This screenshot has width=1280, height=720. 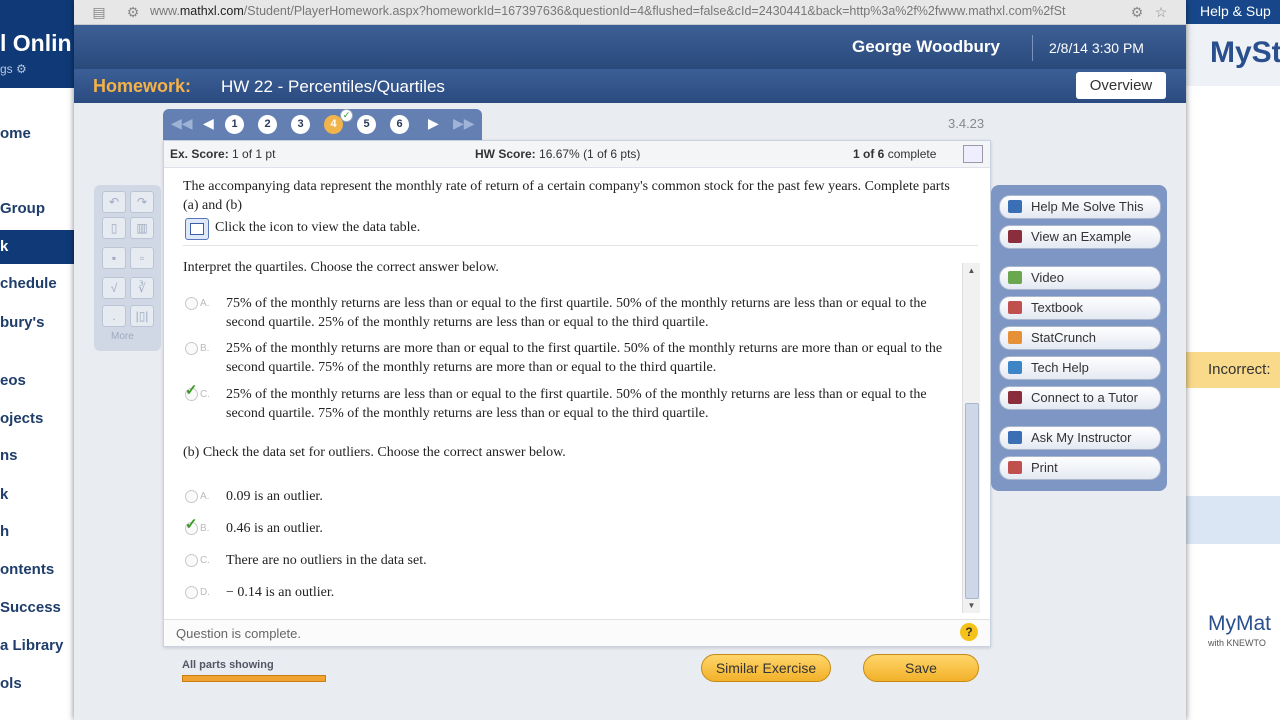 I want to click on statcrunch-icon, so click(x=1015, y=337).